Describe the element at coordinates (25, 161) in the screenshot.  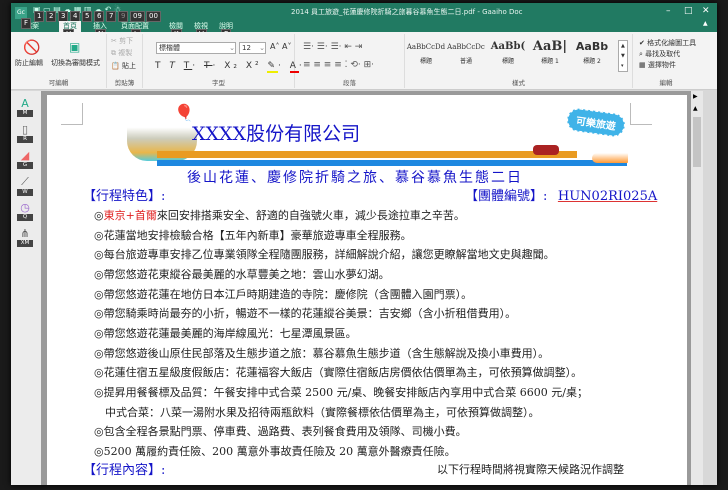
I see `shape-icon: ◢ G` at that location.